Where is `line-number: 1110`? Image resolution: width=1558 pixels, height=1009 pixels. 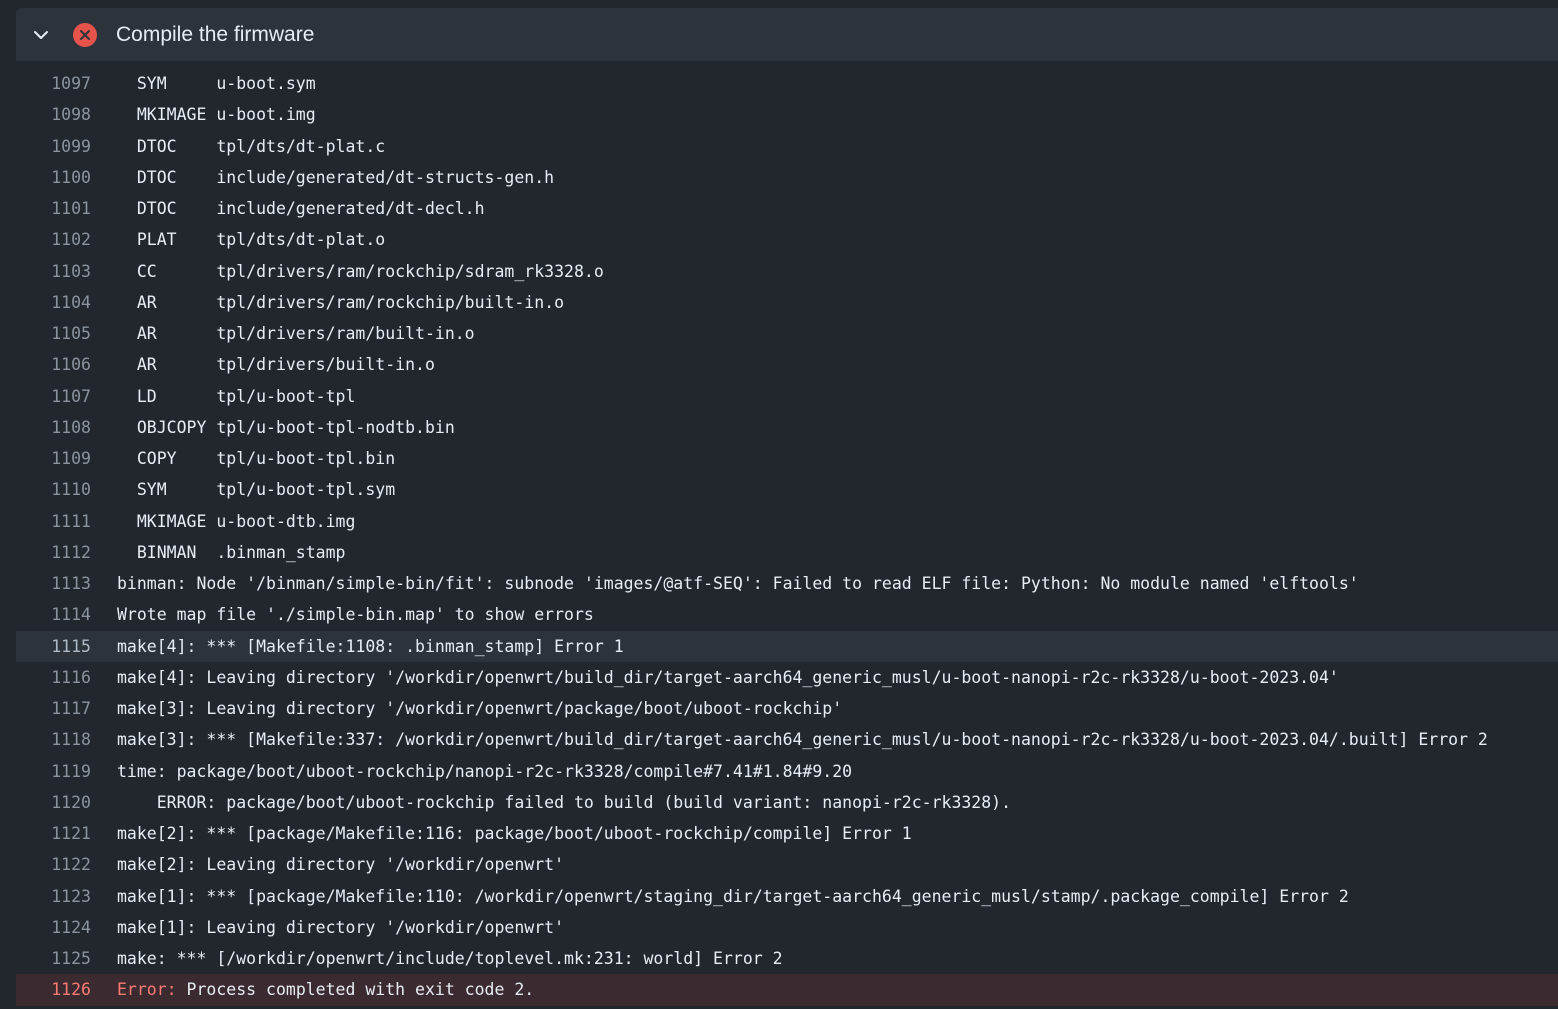 line-number: 1110 is located at coordinates (53, 489).